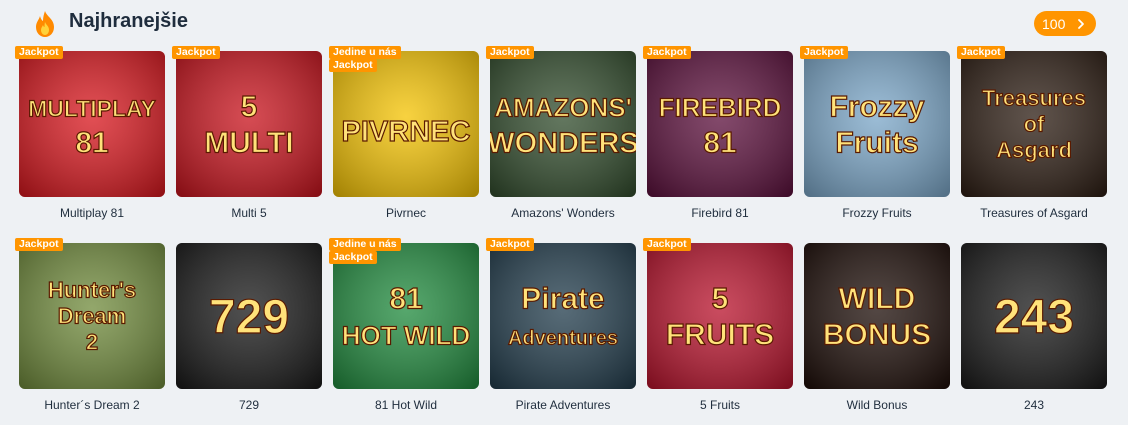 Image resolution: width=1128 pixels, height=425 pixels. Describe the element at coordinates (406, 405) in the screenshot. I see `game-name: 81 Hot Wild` at that location.